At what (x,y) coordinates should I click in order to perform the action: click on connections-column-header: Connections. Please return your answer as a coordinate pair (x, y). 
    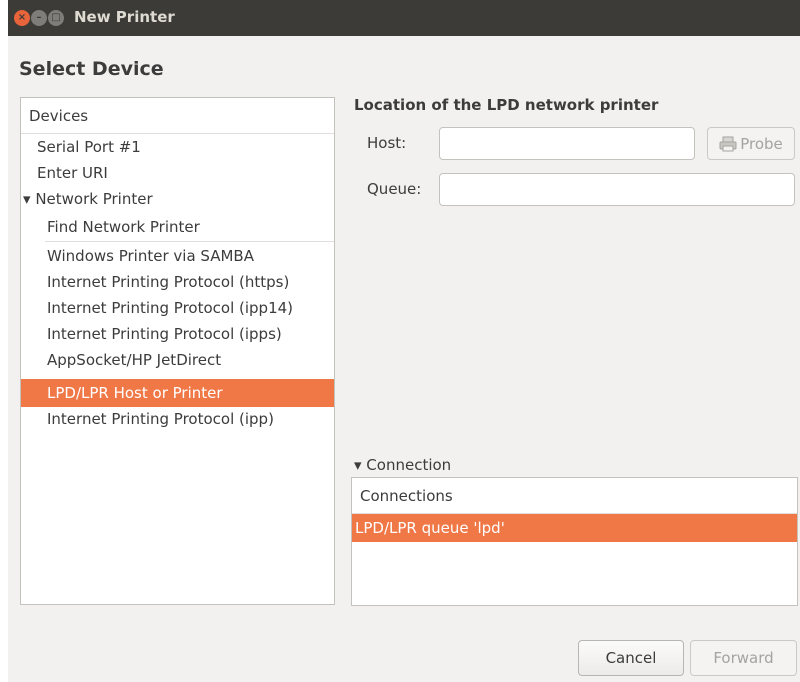
    Looking at the image, I should click on (574, 496).